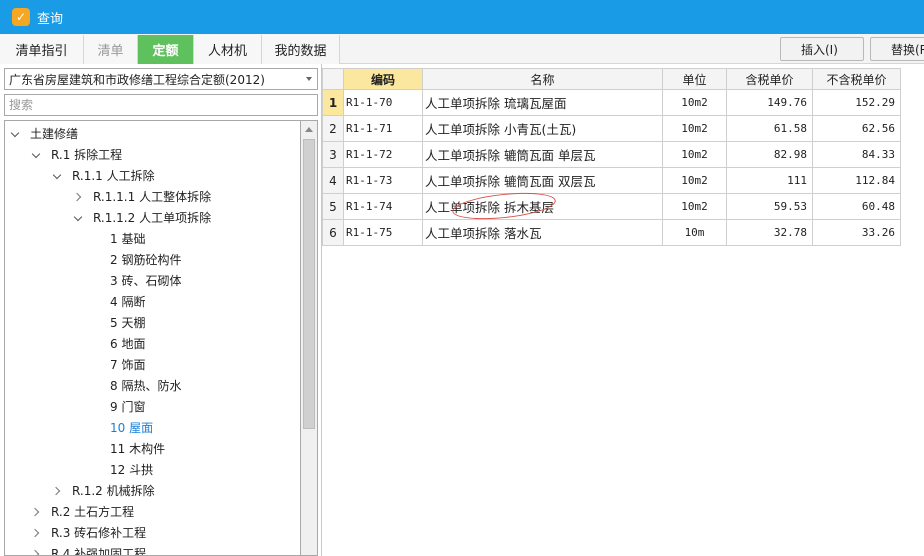  I want to click on tree-node-label: R.3 砖石修补工程, so click(99, 533).